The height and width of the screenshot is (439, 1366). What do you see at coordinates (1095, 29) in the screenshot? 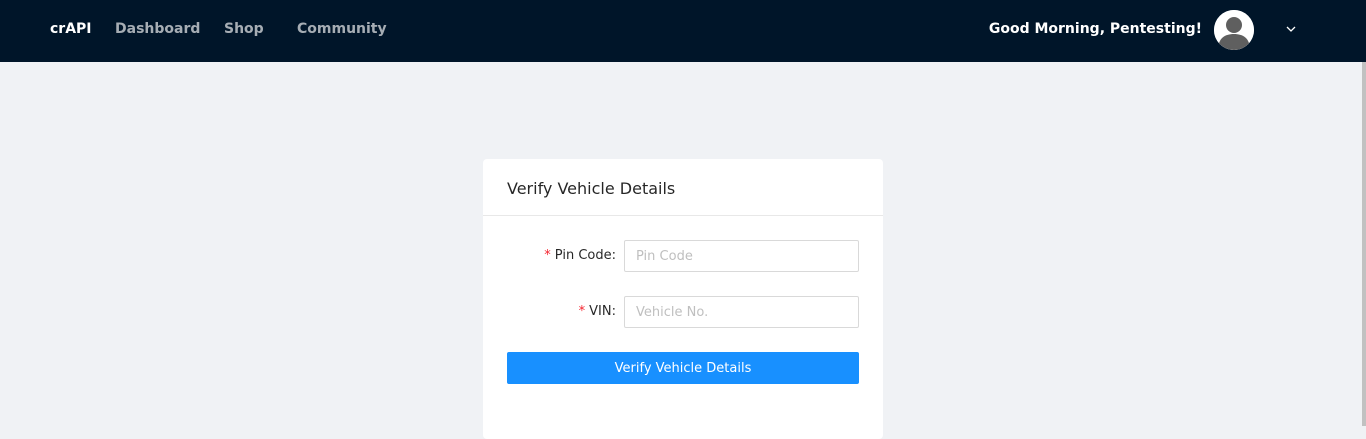
I see `user-greeting: Good Morning, Pentesting!` at bounding box center [1095, 29].